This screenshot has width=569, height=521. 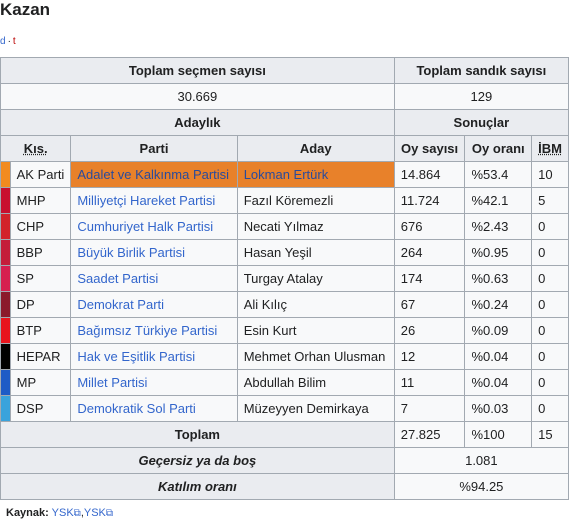 What do you see at coordinates (154, 382) in the screenshot?
I see `party-name-cell: Millet Partisi` at bounding box center [154, 382].